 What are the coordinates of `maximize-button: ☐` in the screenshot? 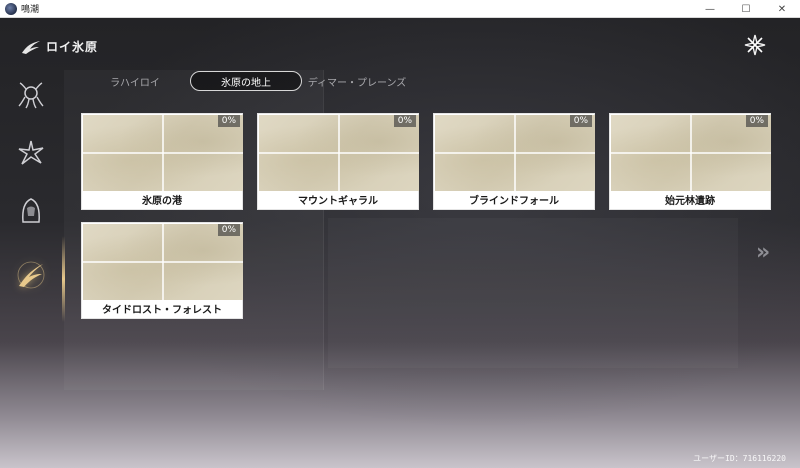 It's located at (746, 9).